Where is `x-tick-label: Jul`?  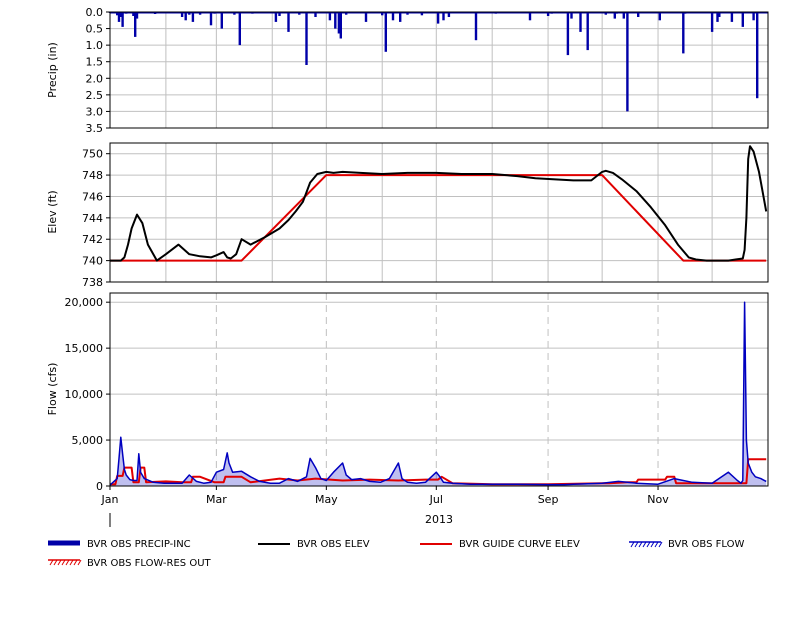 x-tick-label: Jul is located at coordinates (436, 499).